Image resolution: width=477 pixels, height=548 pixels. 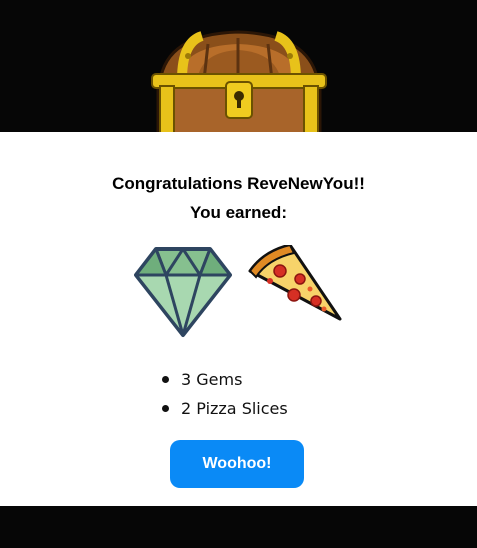 What do you see at coordinates (183, 292) in the screenshot?
I see `gem-icon` at bounding box center [183, 292].